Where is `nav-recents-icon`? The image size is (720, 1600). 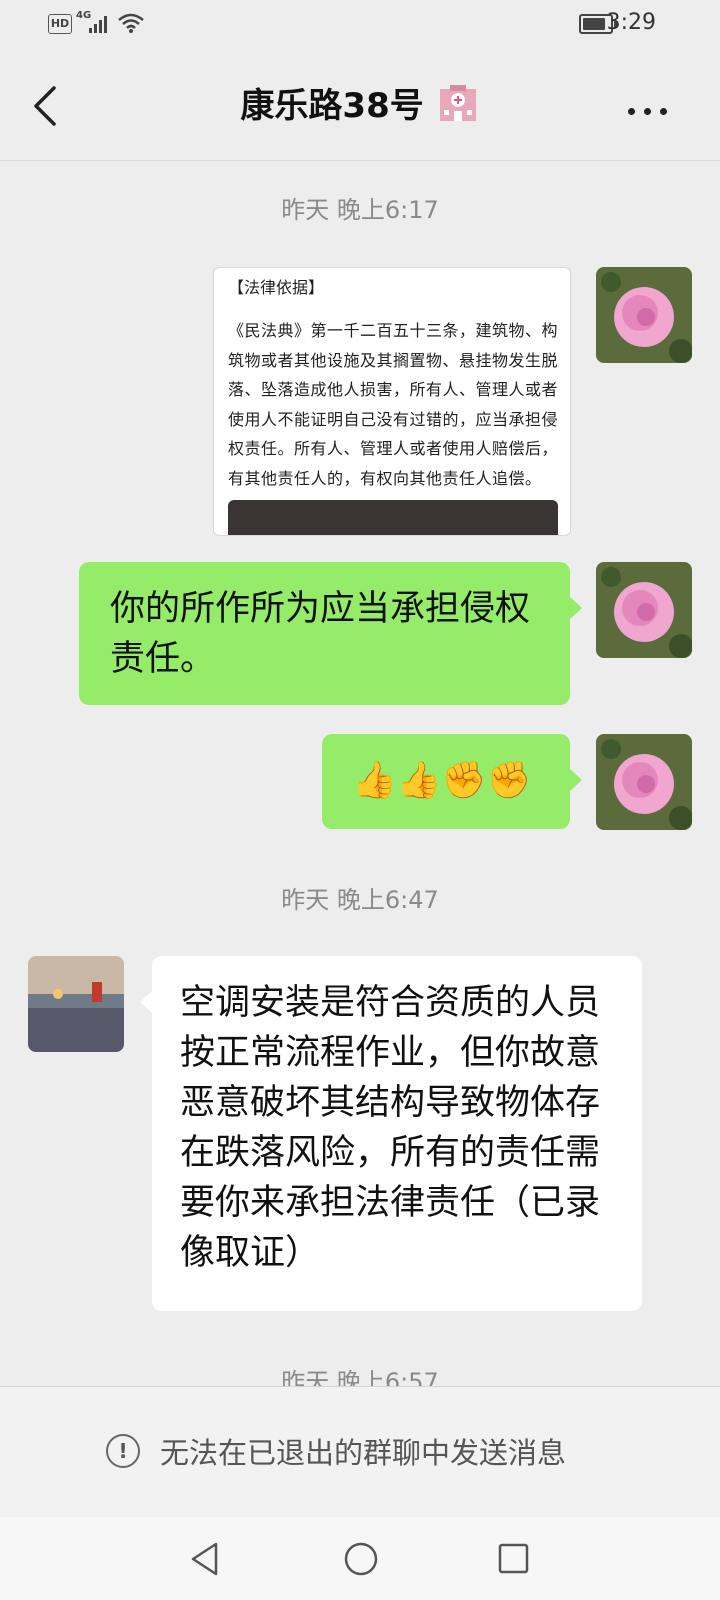 nav-recents-icon is located at coordinates (514, 1559).